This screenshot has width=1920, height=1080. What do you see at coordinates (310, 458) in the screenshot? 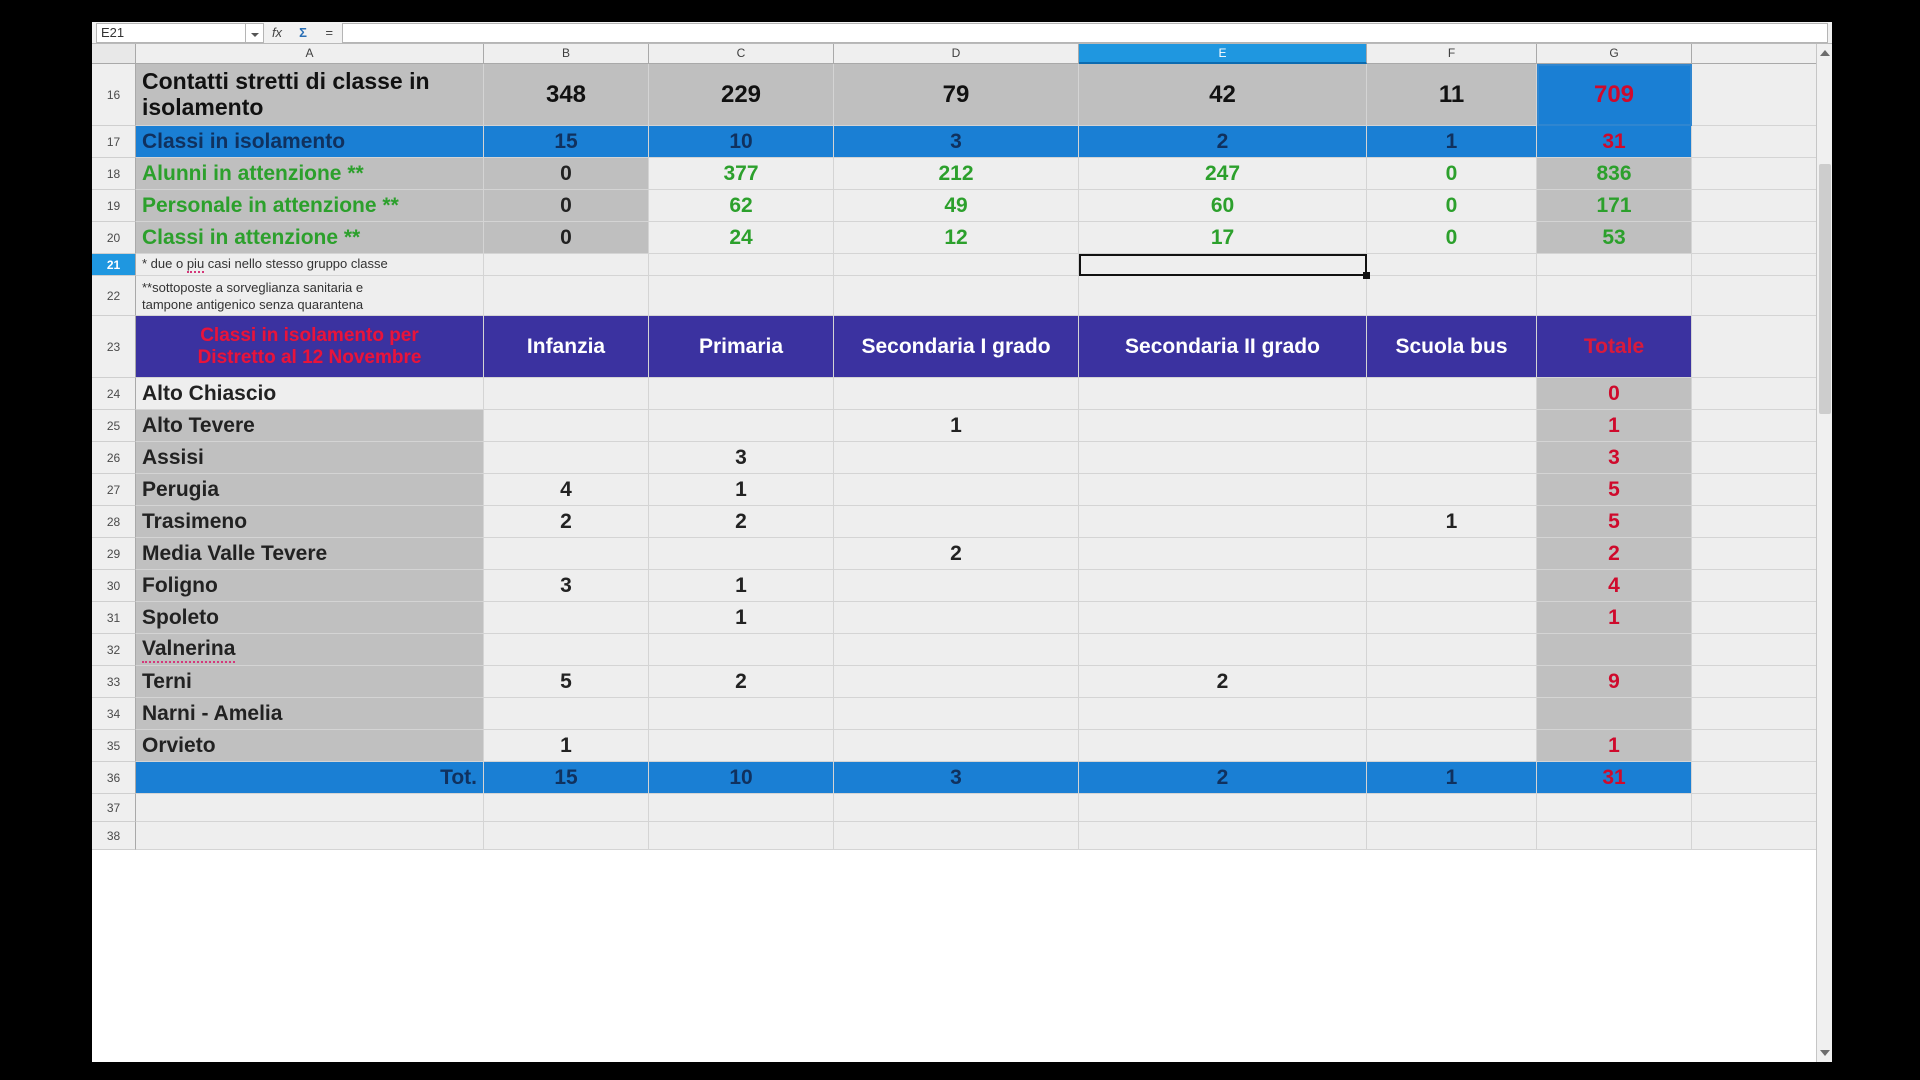
I see `district-name: Assisi` at bounding box center [310, 458].